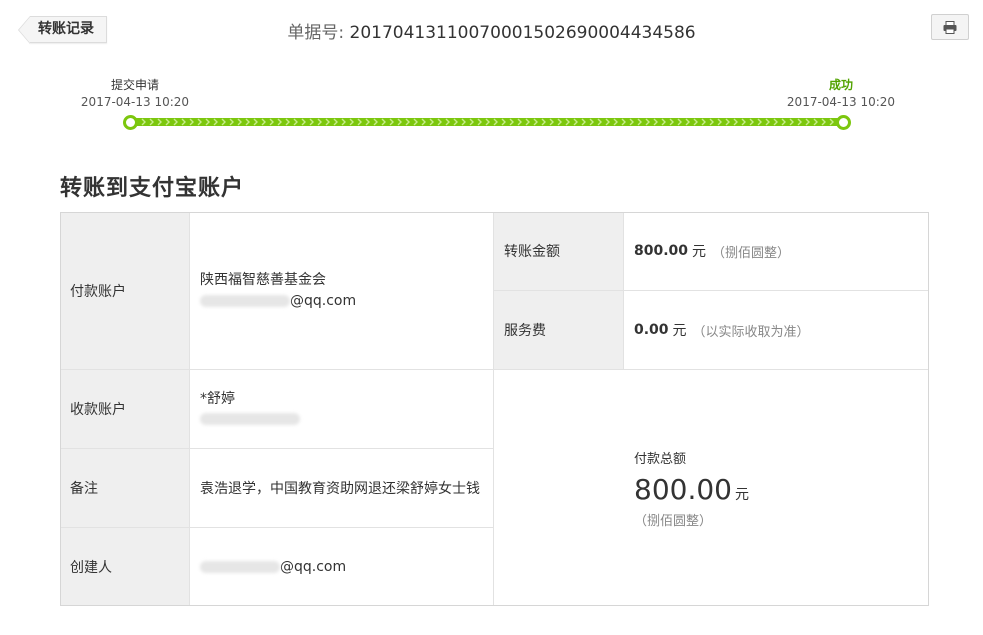  I want to click on payer-name: 陕西福智慈善基金会, so click(263, 279).